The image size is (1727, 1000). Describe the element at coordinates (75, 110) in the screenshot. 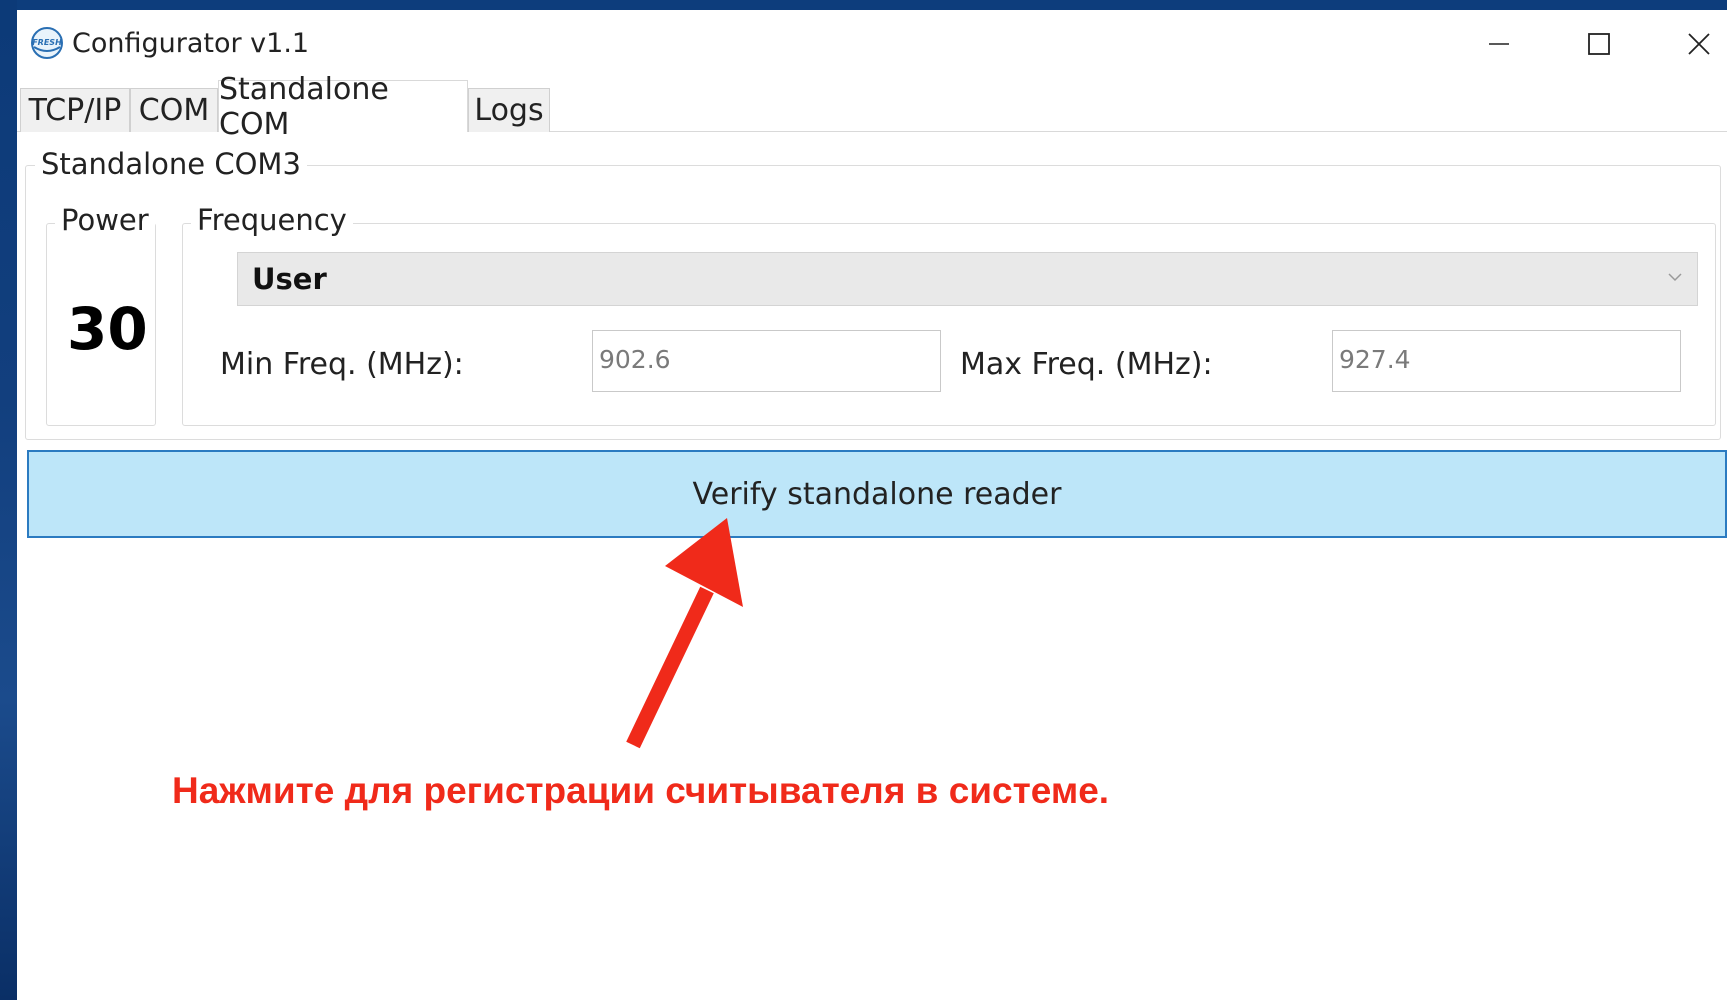

I see `tab-tcp-ip: TCP/IP` at that location.